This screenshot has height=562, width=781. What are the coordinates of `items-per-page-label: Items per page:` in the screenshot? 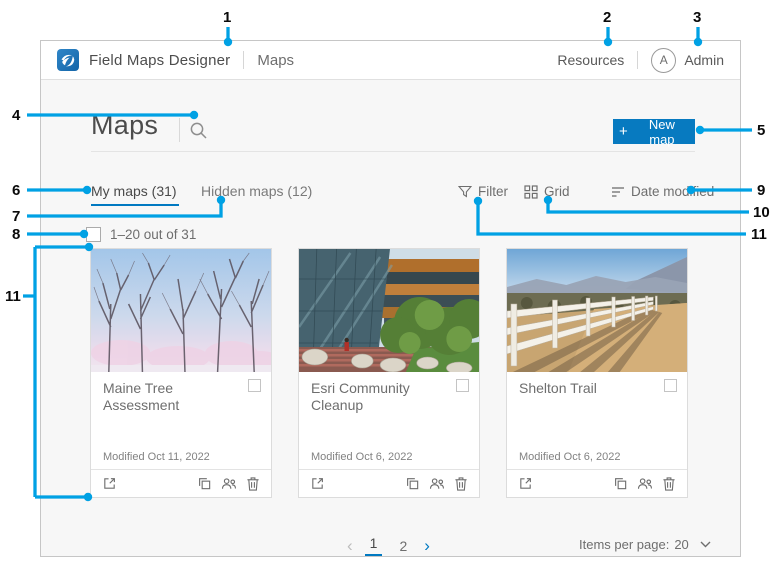 It's located at (624, 544).